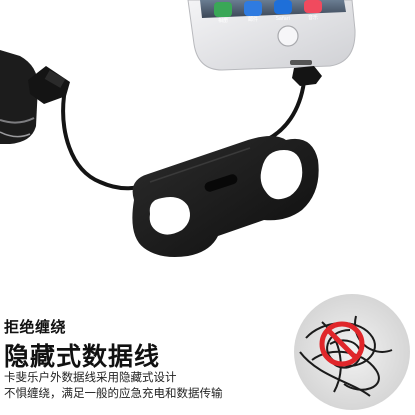 Image resolution: width=415 pixels, height=415 pixels. Describe the element at coordinates (283, 112) in the screenshot. I see `charging-cable` at that location.